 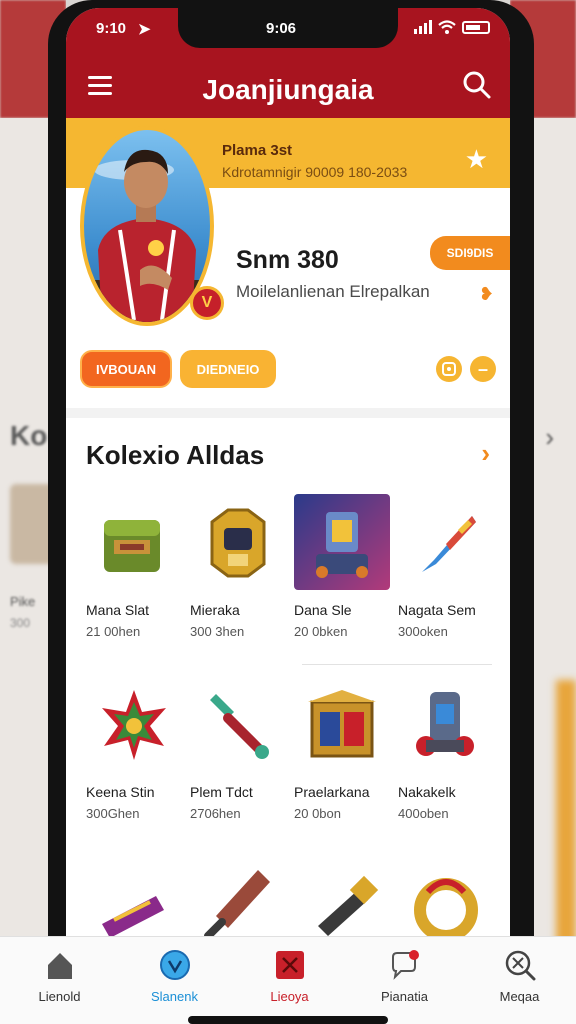 What do you see at coordinates (549, 437) in the screenshot?
I see `background-chevron-icon: ›` at bounding box center [549, 437].